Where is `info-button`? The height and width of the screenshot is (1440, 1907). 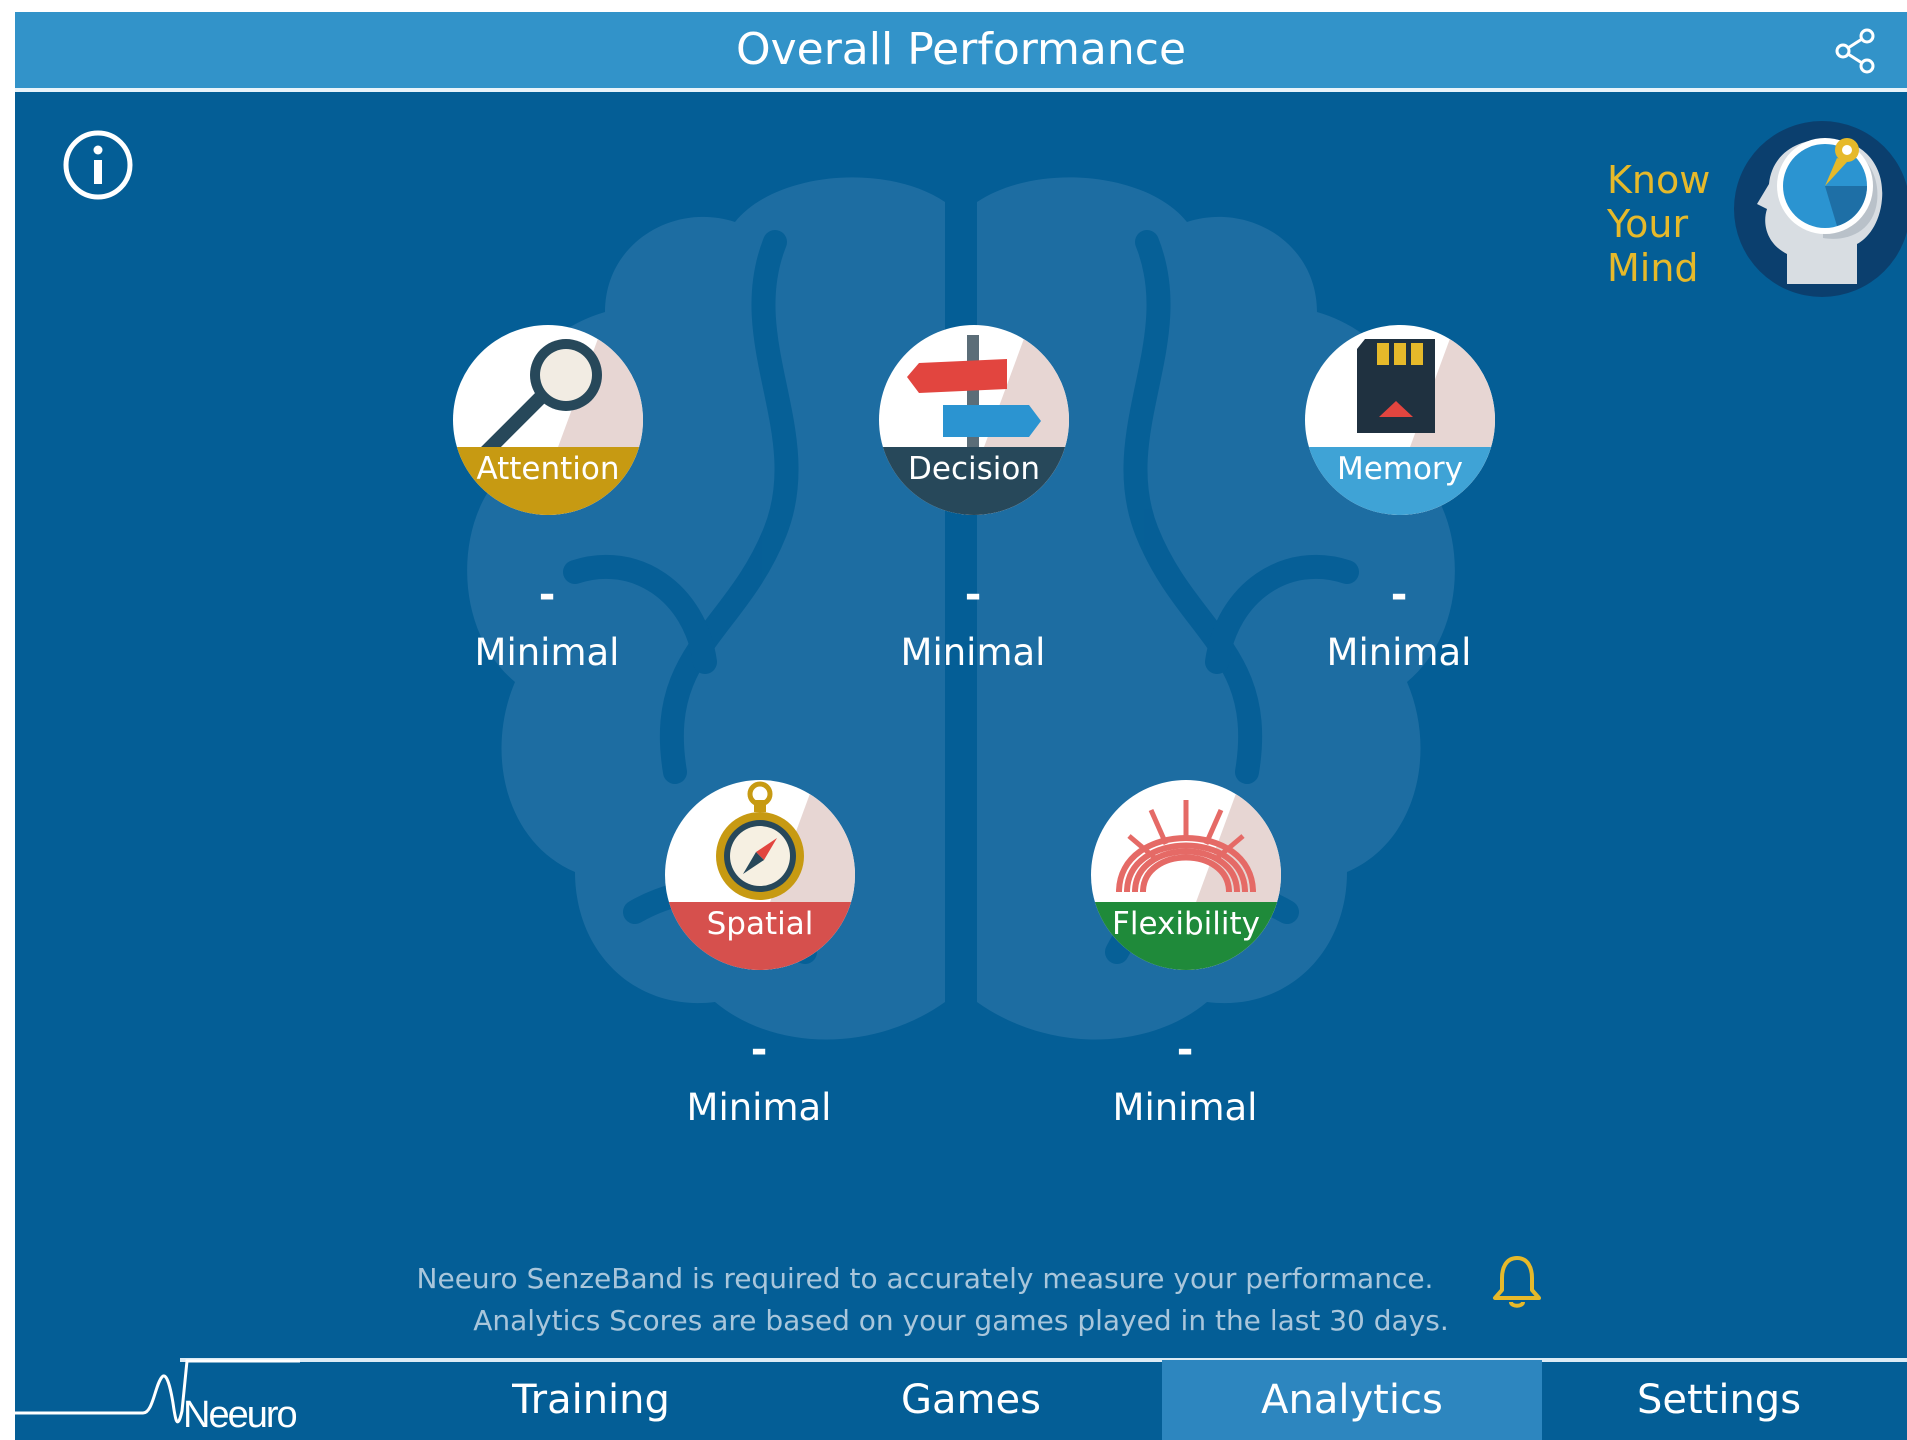
info-button is located at coordinates (98, 165).